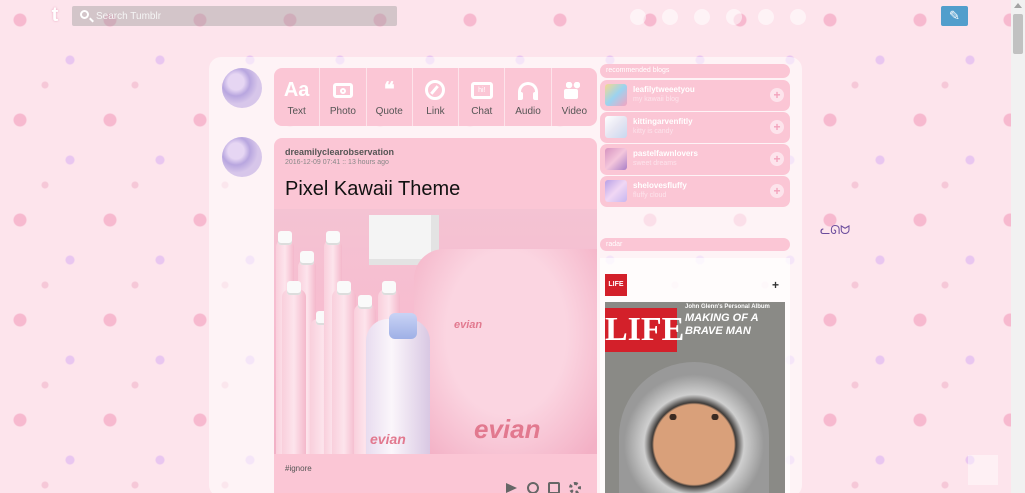 Image resolution: width=1025 pixels, height=493 pixels. I want to click on blog-name: leafilytweeetyou, so click(664, 89).